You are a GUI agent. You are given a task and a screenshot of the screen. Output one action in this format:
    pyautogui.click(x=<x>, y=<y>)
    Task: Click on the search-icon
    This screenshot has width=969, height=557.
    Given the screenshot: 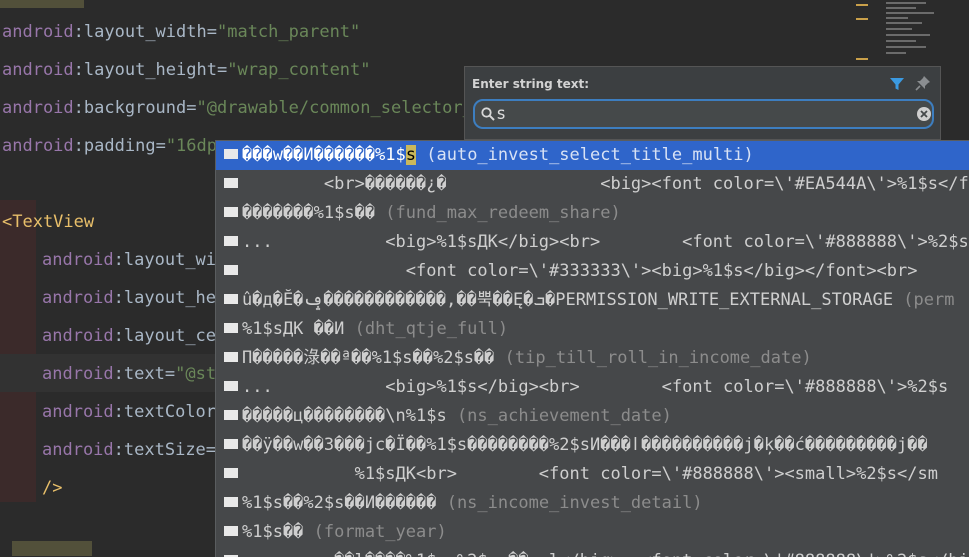 What is the action you would take?
    pyautogui.click(x=488, y=114)
    